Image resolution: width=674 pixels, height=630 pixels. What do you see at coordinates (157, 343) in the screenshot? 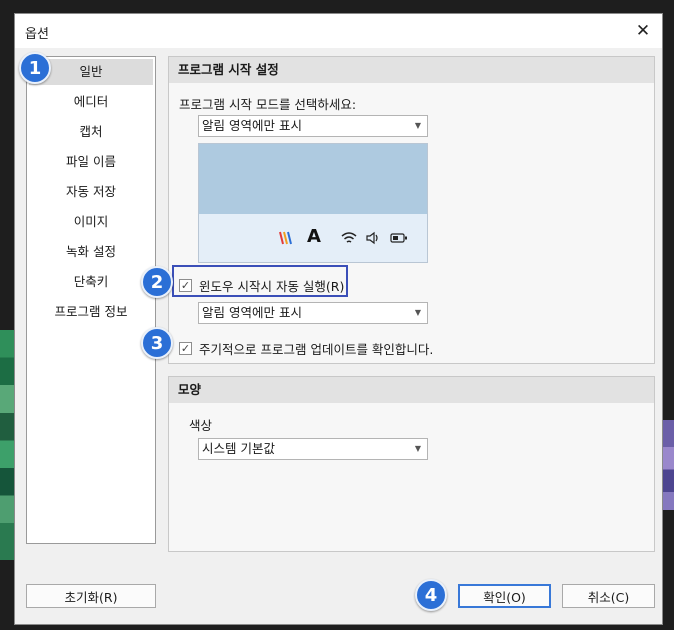
I see `annotation-badge-3: 3` at bounding box center [157, 343].